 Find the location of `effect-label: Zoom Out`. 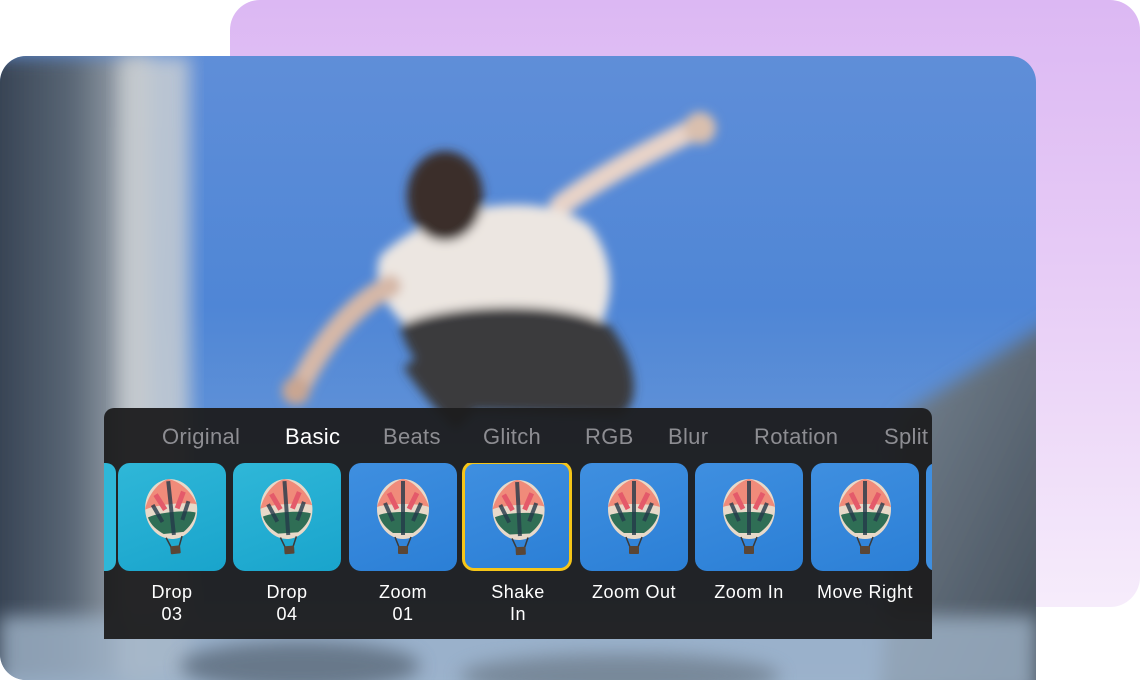

effect-label: Zoom Out is located at coordinates (634, 592).